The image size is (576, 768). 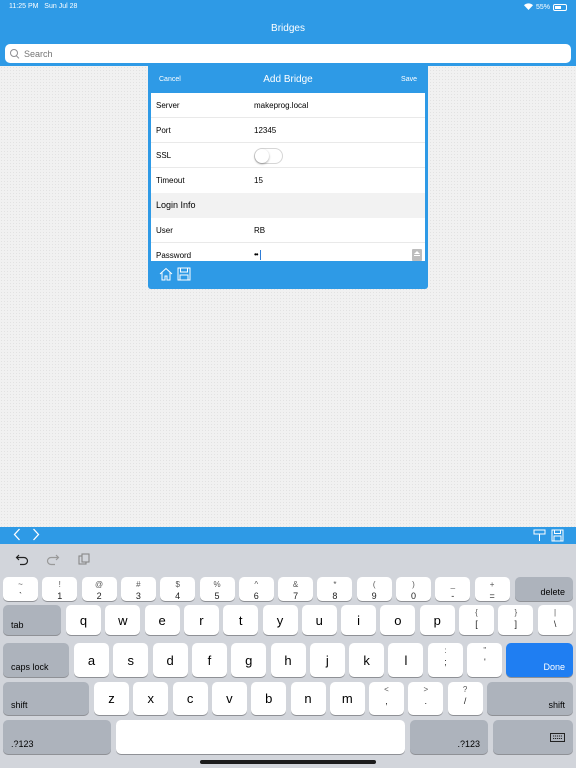 I want to click on server-field: makeprog.local, so click(x=281, y=105).